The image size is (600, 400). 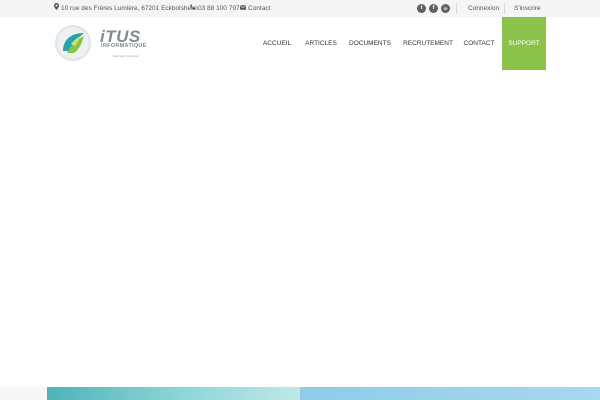 I want to click on contact-text: Contact, so click(x=259, y=8).